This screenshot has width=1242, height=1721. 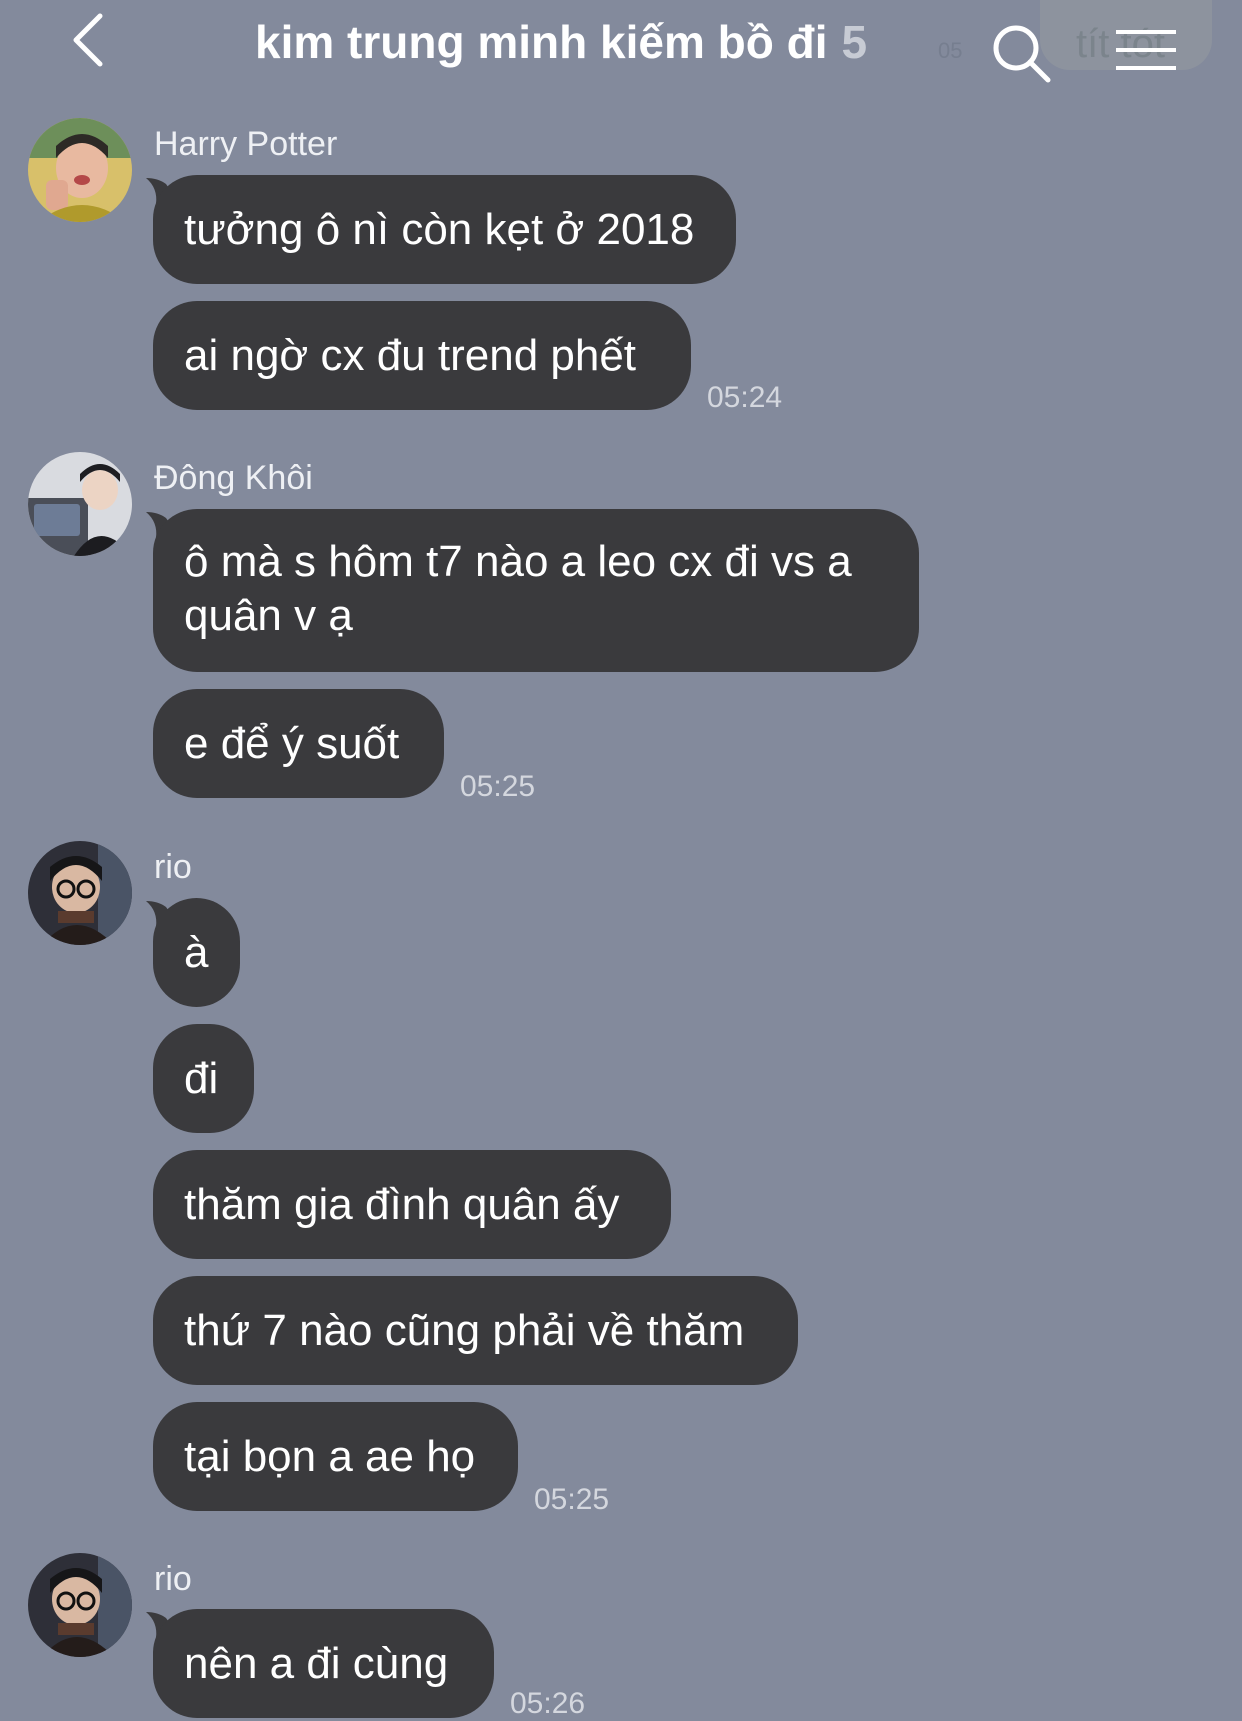 What do you see at coordinates (88, 40) in the screenshot?
I see `chevron-left-icon` at bounding box center [88, 40].